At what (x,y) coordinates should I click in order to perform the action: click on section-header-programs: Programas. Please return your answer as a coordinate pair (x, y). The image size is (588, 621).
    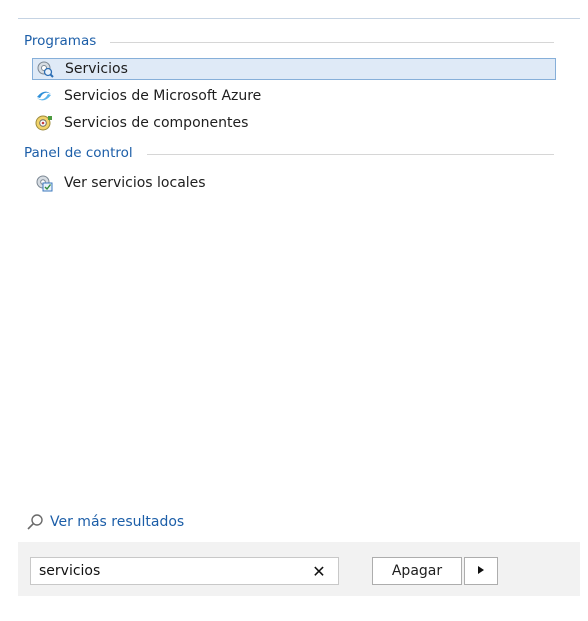
    Looking at the image, I should click on (289, 41).